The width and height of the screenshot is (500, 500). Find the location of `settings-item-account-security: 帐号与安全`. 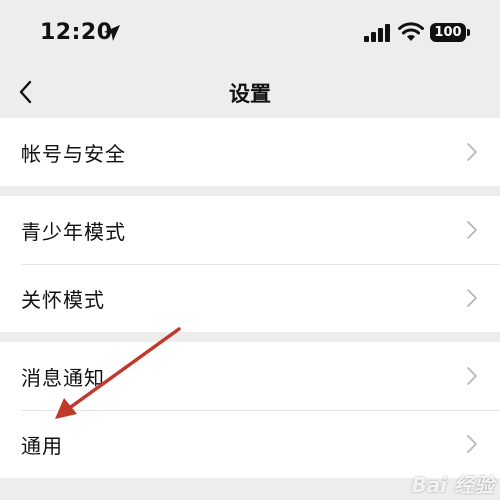

settings-item-account-security: 帐号与安全 is located at coordinates (250, 152).